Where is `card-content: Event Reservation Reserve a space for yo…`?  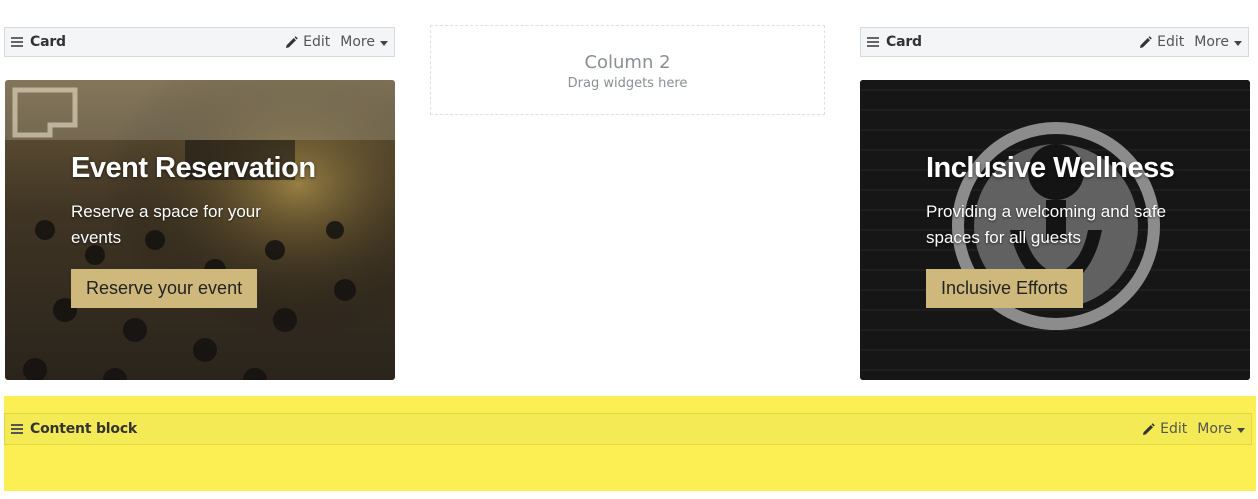 card-content: Event Reservation Reserve a space for yo… is located at coordinates (223, 230).